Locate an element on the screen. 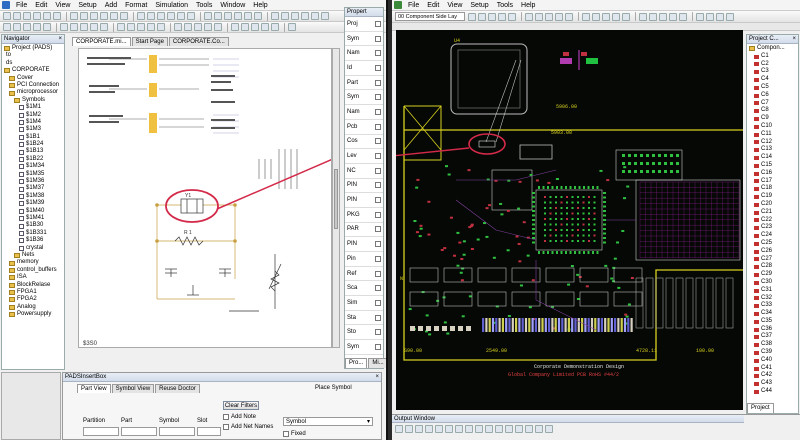 This screenshot has height=440, width=800. property-row: NC is located at coordinates (364, 171).